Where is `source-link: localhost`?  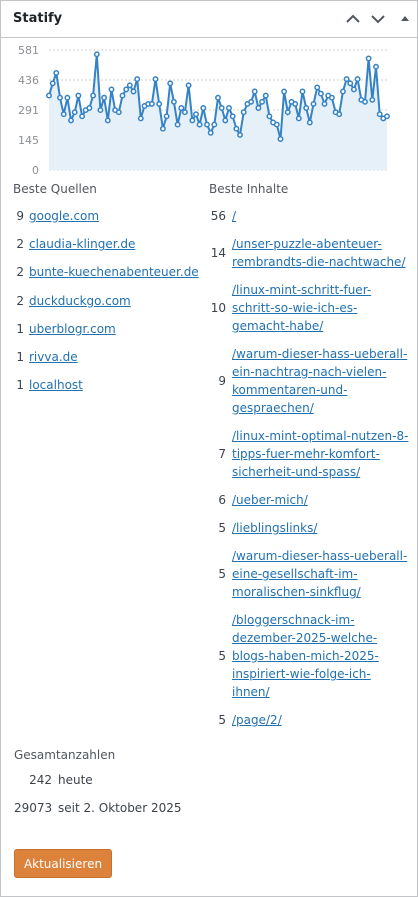 source-link: localhost is located at coordinates (56, 385).